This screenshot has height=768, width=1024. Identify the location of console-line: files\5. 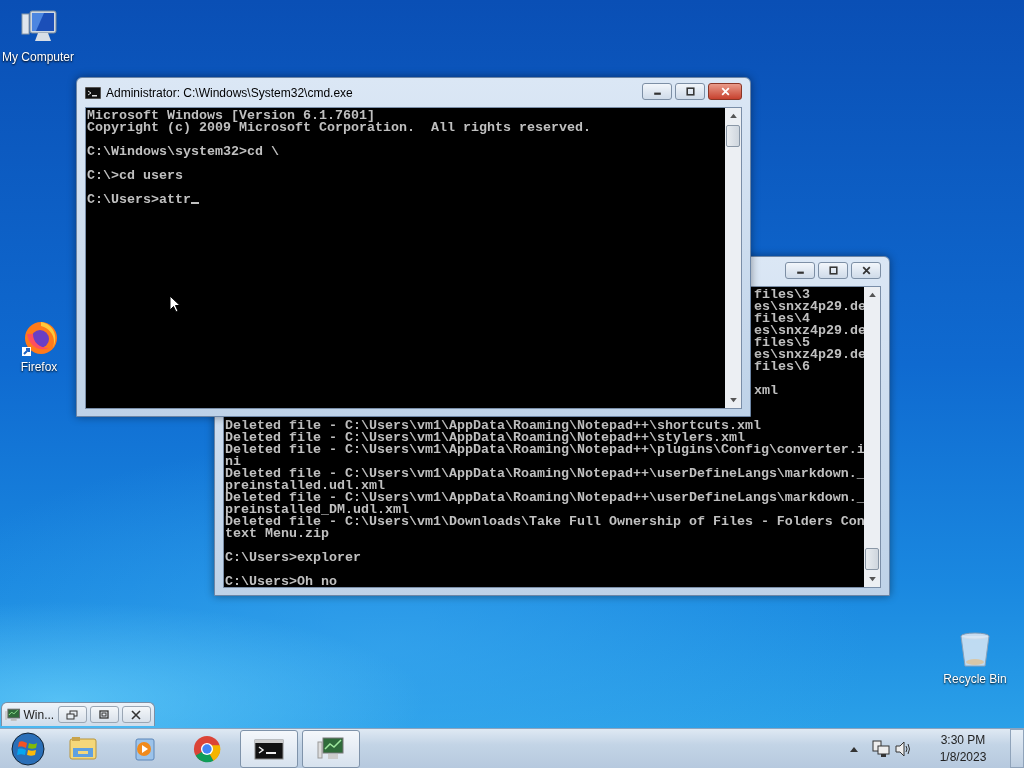
(782, 343).